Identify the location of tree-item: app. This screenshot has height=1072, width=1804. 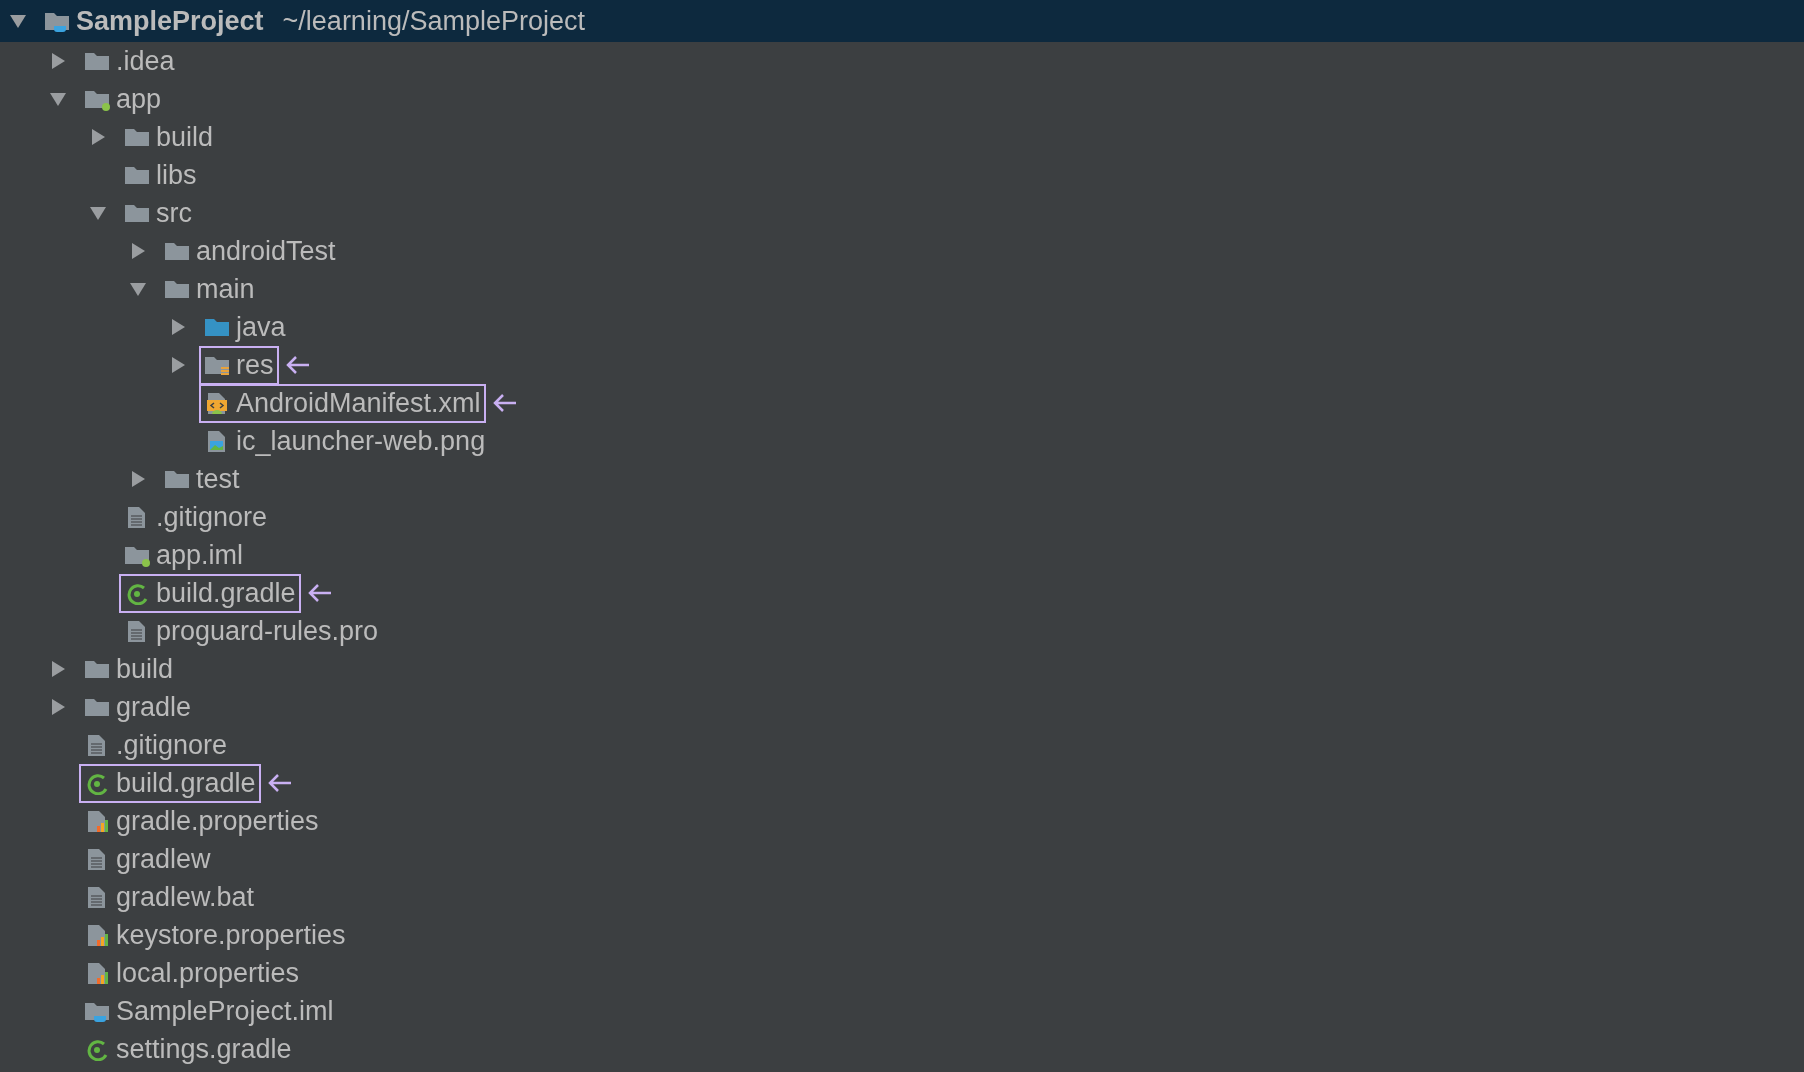
(123, 99).